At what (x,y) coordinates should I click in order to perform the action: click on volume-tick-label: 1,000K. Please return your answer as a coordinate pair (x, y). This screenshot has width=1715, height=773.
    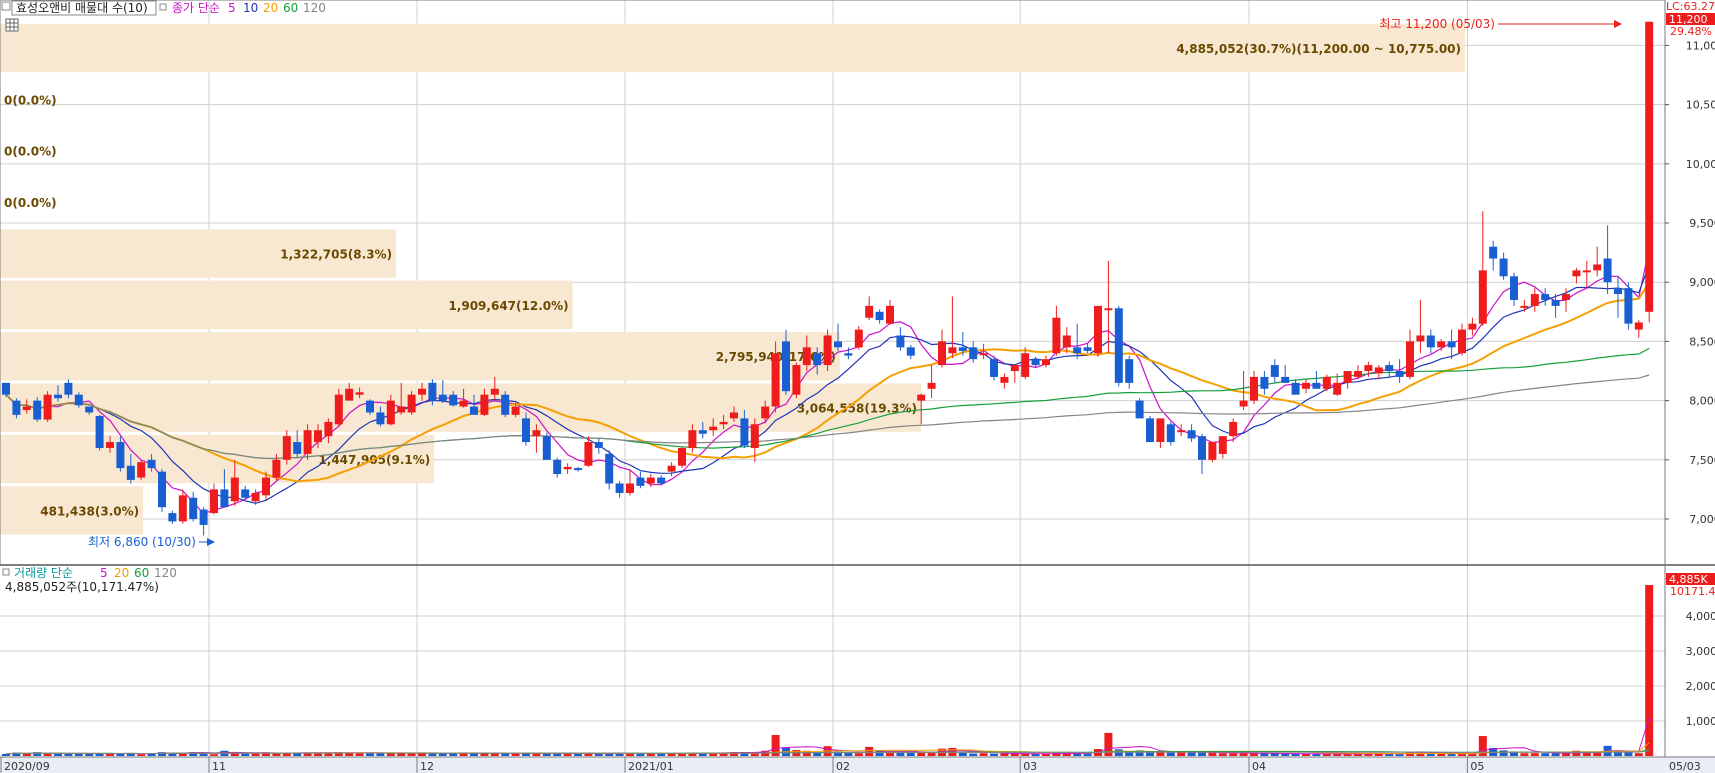
    Looking at the image, I should click on (1700, 721).